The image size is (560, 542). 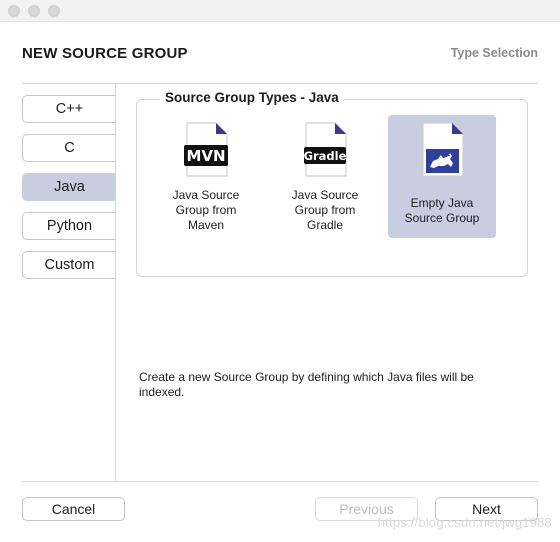 I want to click on footer-divider, so click(x=280, y=481).